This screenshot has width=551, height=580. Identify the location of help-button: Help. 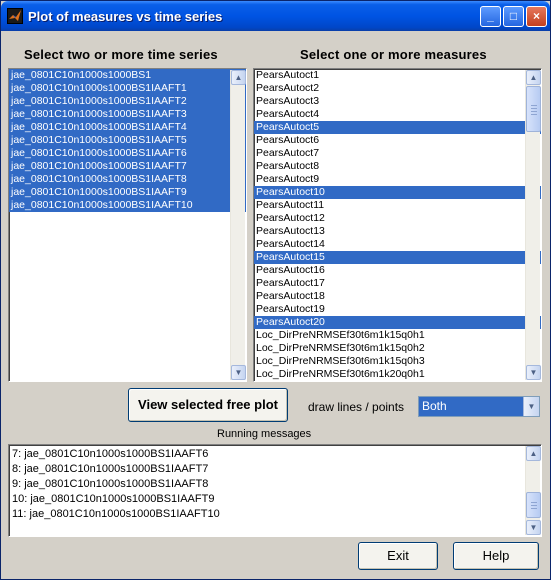
(496, 556).